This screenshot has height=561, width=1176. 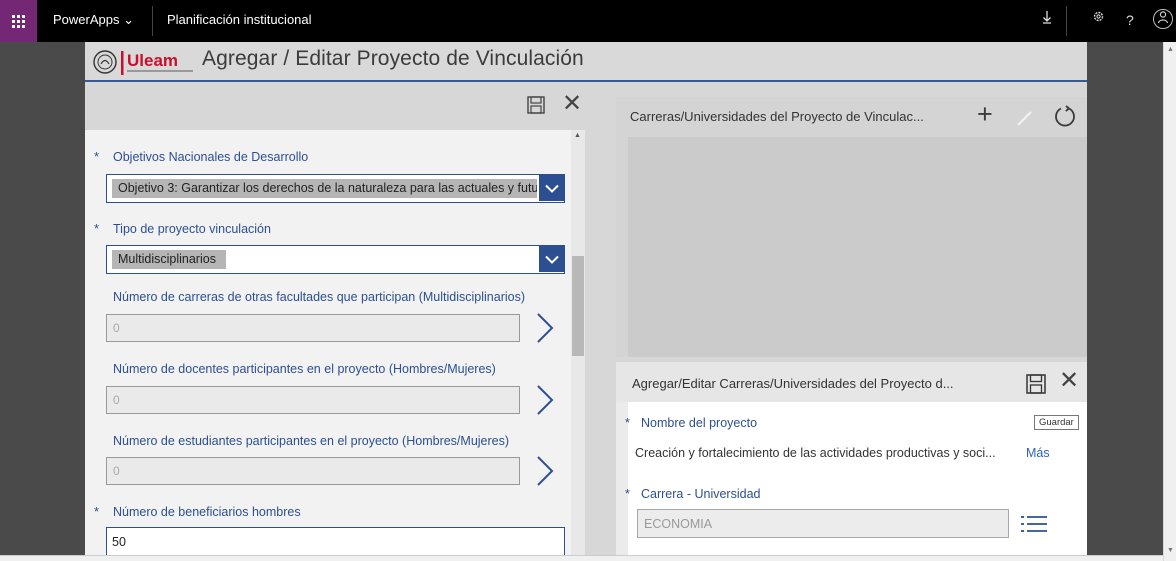 I want to click on dropdown-selected-value: Multidisciplinarios, so click(x=169, y=259).